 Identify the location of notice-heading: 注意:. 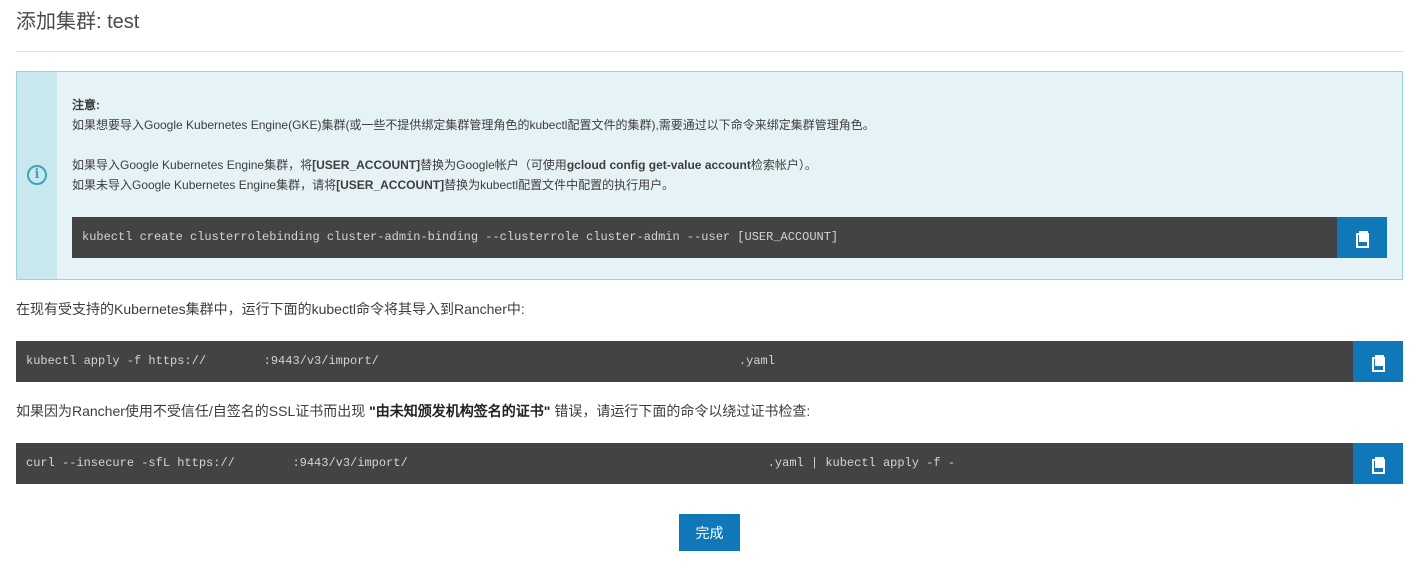
(86, 105).